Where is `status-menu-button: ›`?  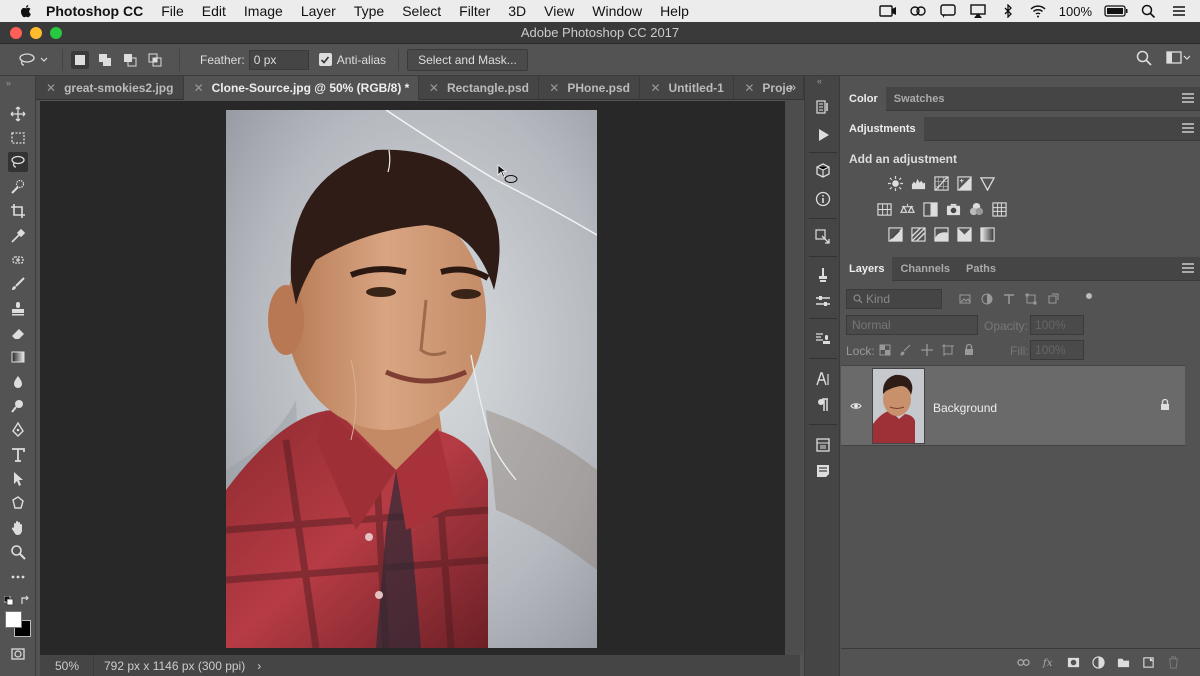
status-menu-button: › is located at coordinates (259, 666).